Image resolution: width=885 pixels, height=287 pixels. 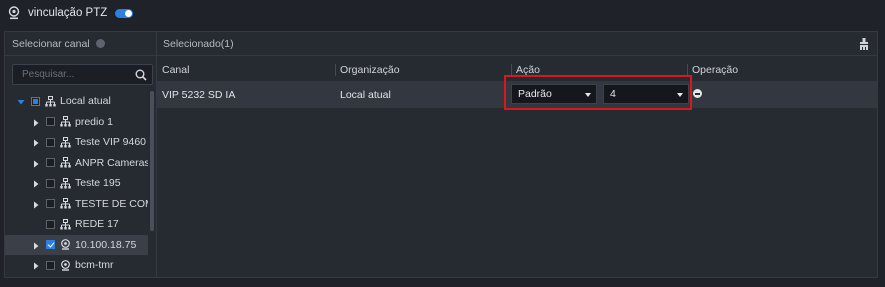 I want to click on tree-item: Teste VIP 9460 IA+ FT, so click(x=76, y=142).